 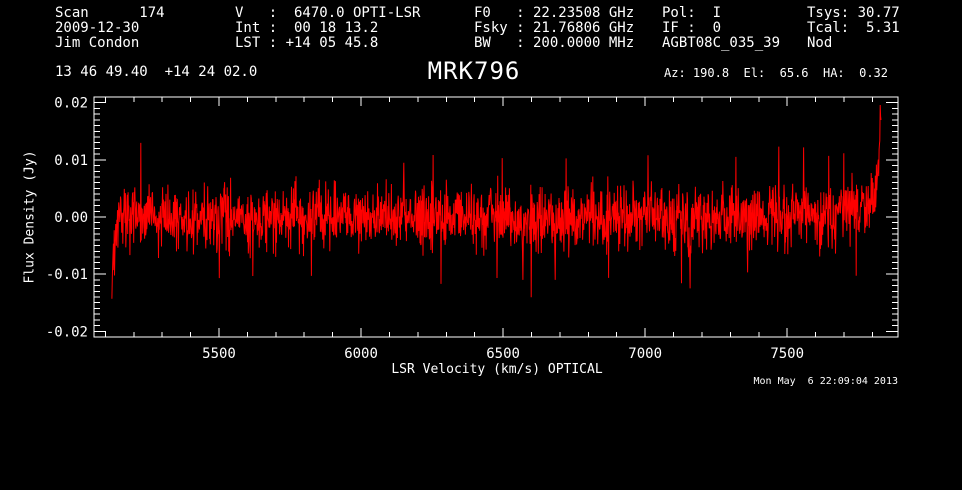 I want to click on header-velocity-line: V : 6470.0 OPTI-LSR, so click(x=328, y=13).